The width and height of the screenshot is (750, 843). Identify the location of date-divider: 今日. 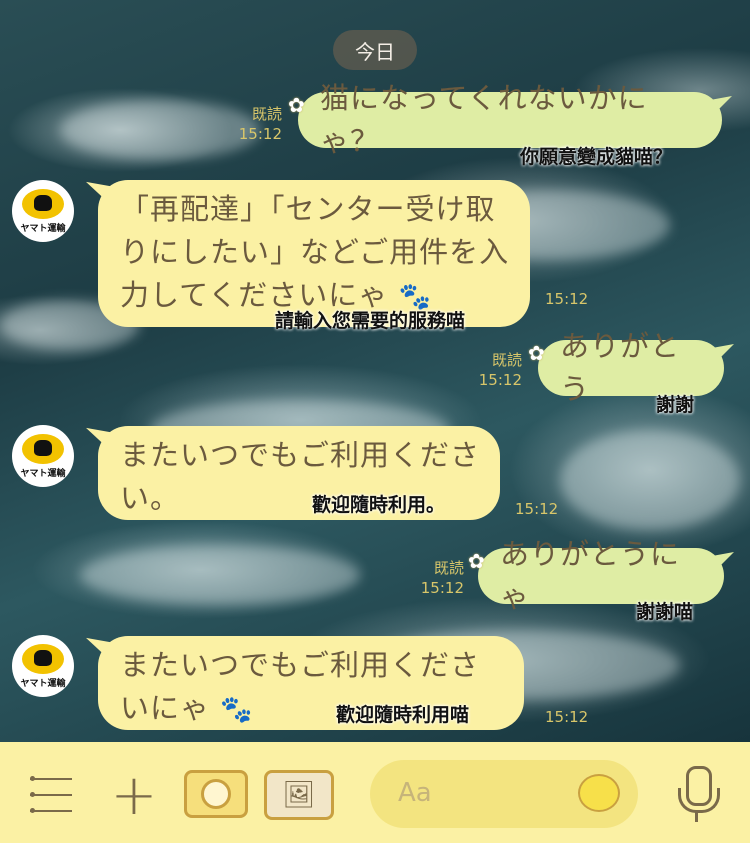
(375, 50).